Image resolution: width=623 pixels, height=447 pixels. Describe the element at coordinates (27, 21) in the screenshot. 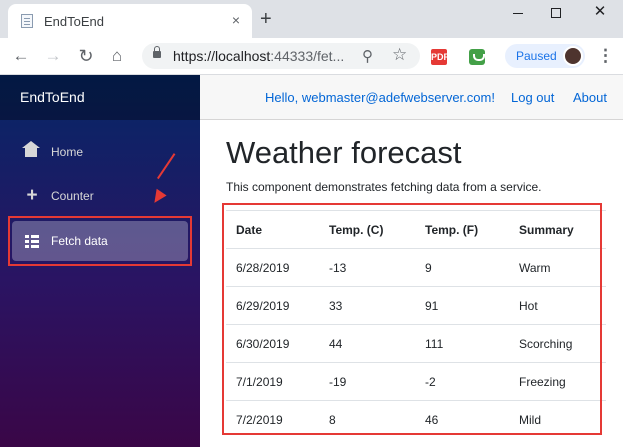

I see `page-favicon-icon` at that location.